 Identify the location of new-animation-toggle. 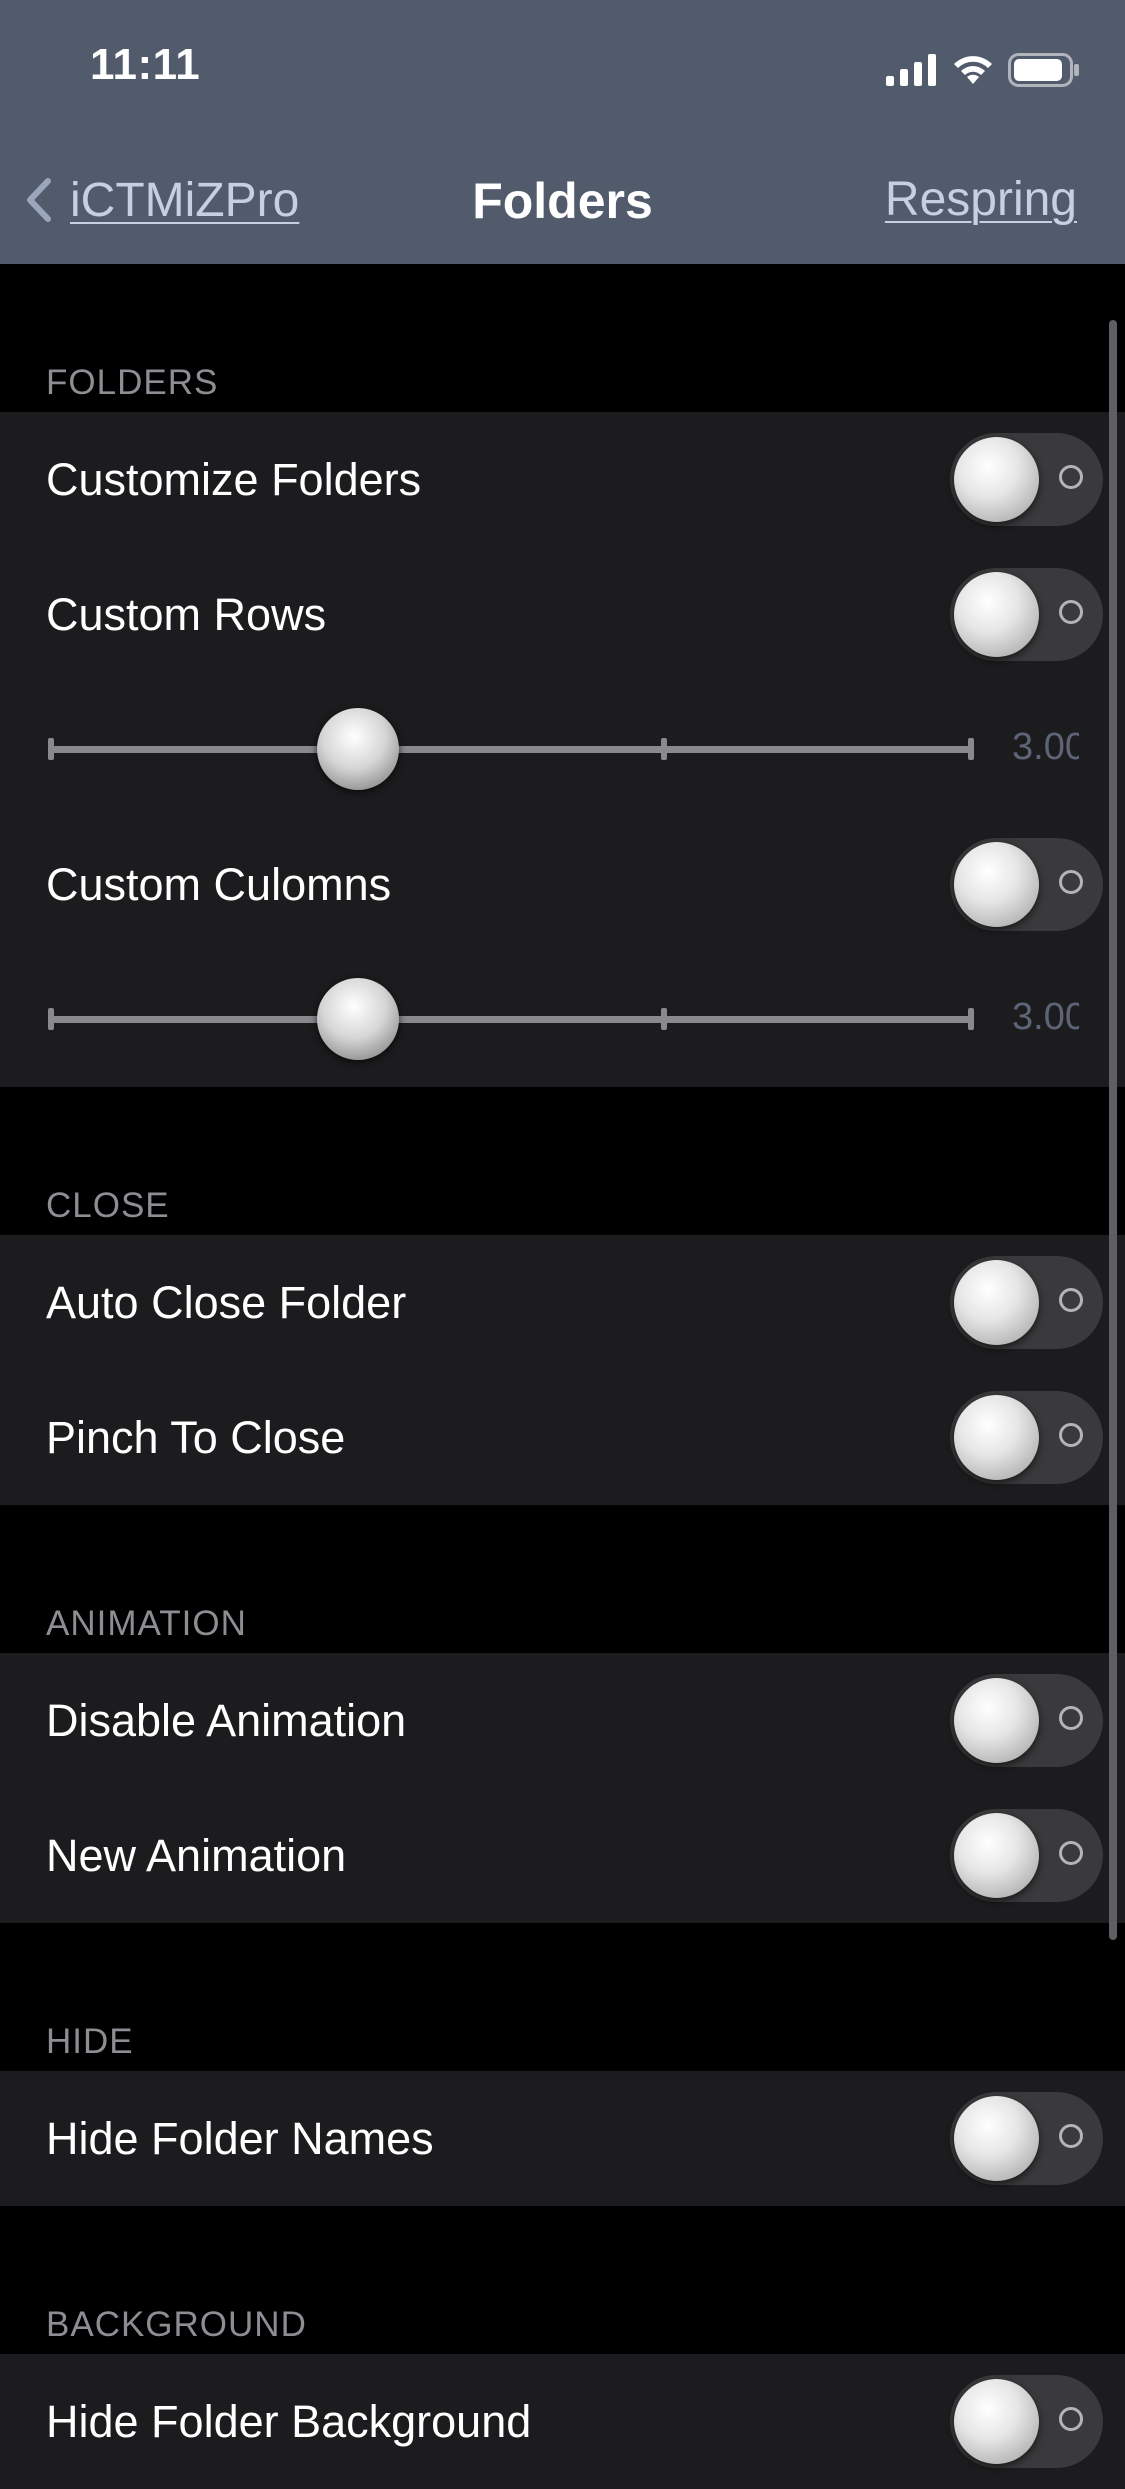
(1026, 1855).